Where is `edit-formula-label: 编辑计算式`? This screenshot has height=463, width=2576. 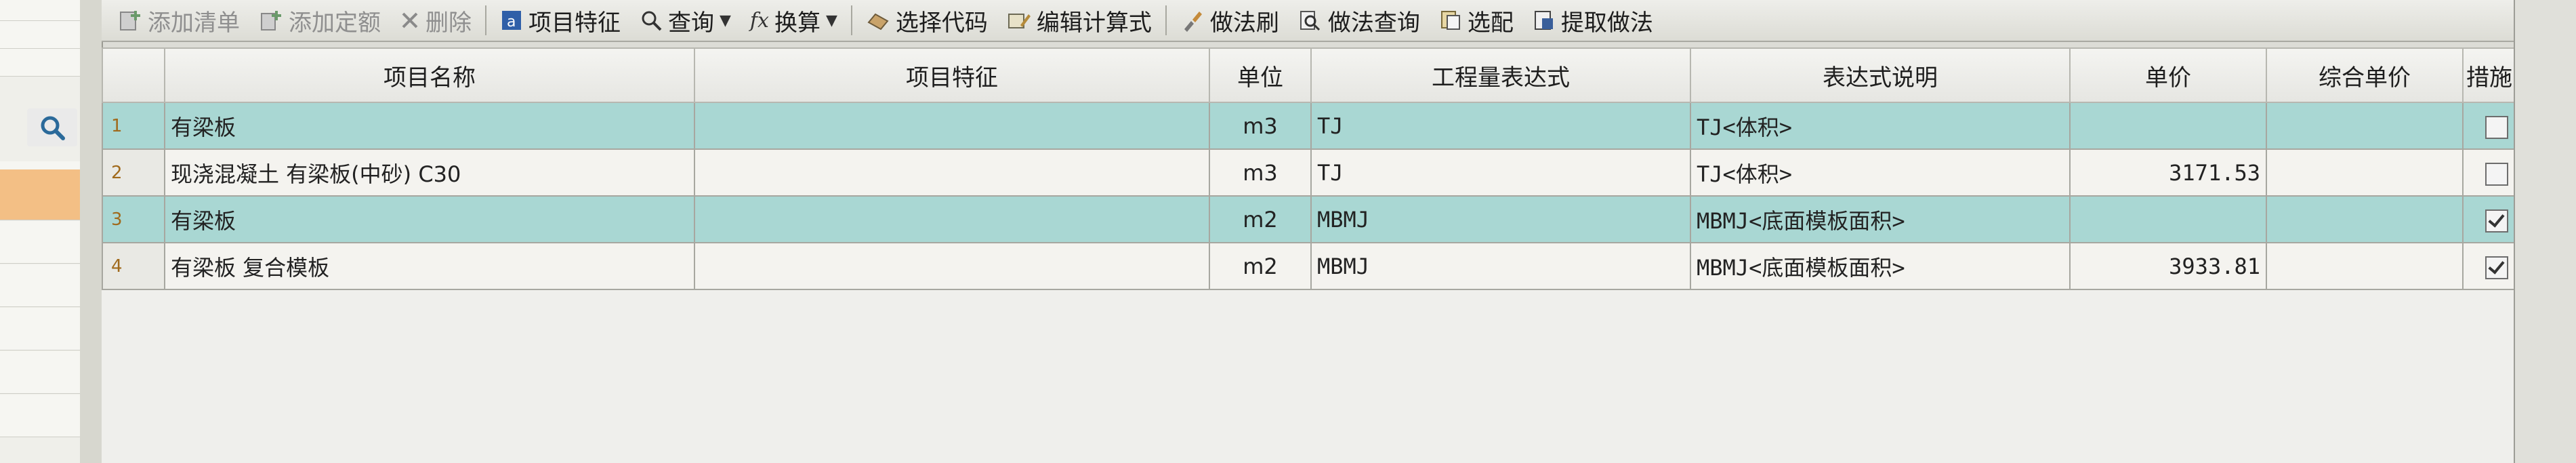 edit-formula-label: 编辑计算式 is located at coordinates (1094, 23).